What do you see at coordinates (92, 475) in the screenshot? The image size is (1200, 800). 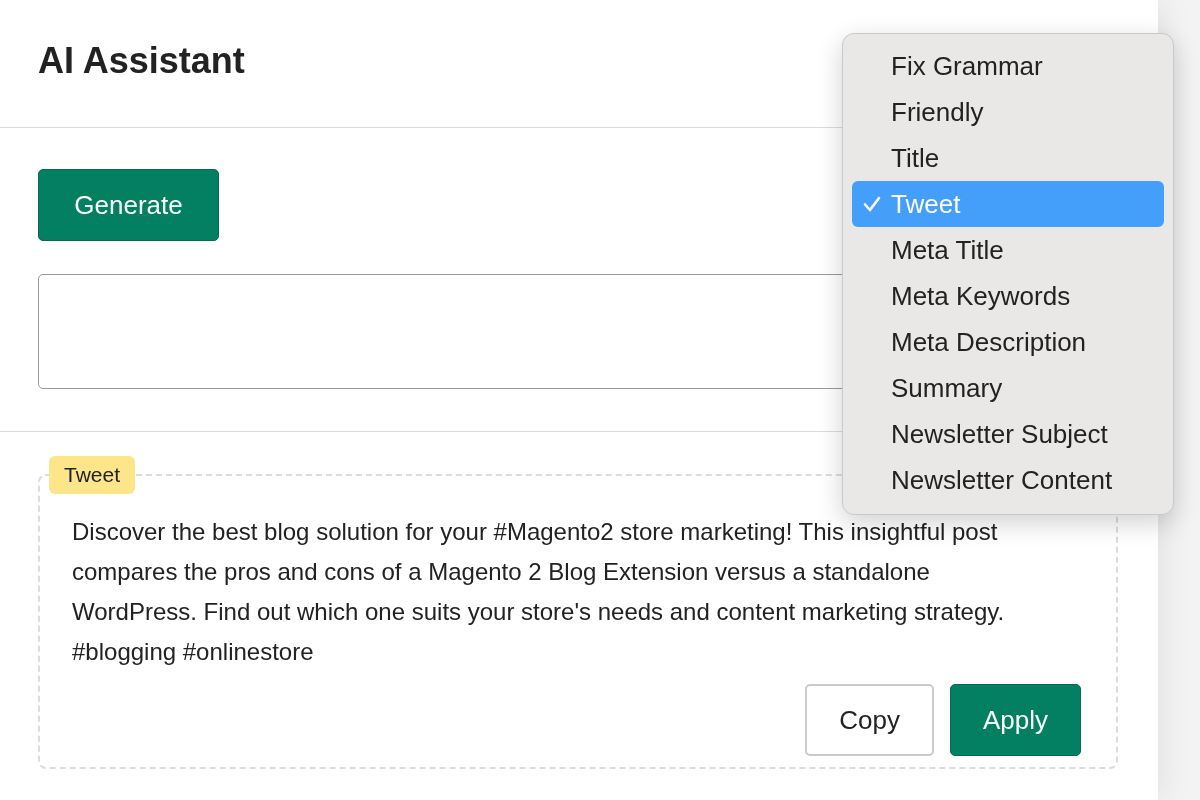 I see `result-badge: Tweet` at bounding box center [92, 475].